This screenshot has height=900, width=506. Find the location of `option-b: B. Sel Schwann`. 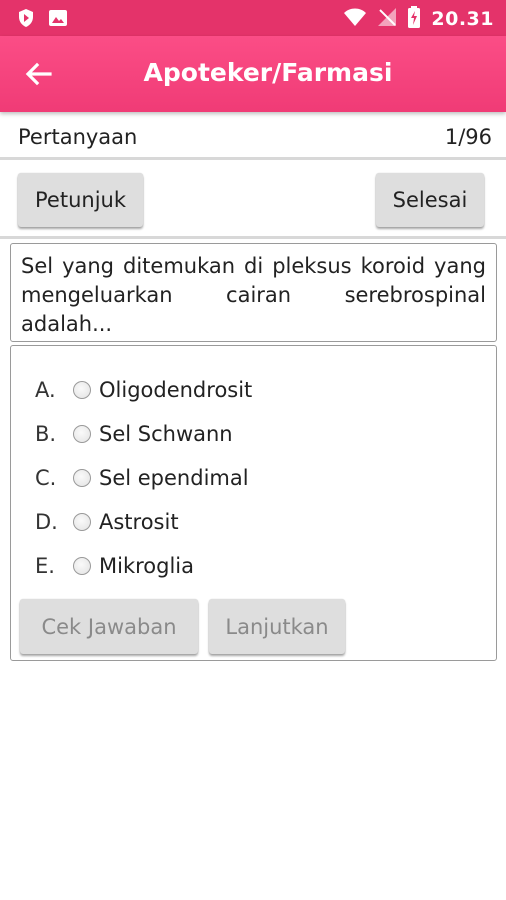

option-b: B. Sel Schwann is located at coordinates (134, 434).